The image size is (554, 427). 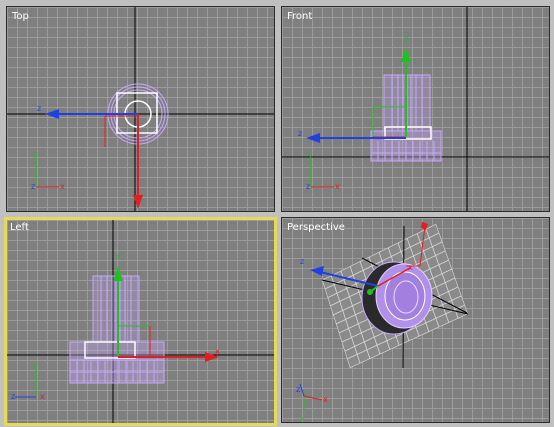 What do you see at coordinates (312, 402) in the screenshot?
I see `mini-axis-tripod: z x y` at bounding box center [312, 402].